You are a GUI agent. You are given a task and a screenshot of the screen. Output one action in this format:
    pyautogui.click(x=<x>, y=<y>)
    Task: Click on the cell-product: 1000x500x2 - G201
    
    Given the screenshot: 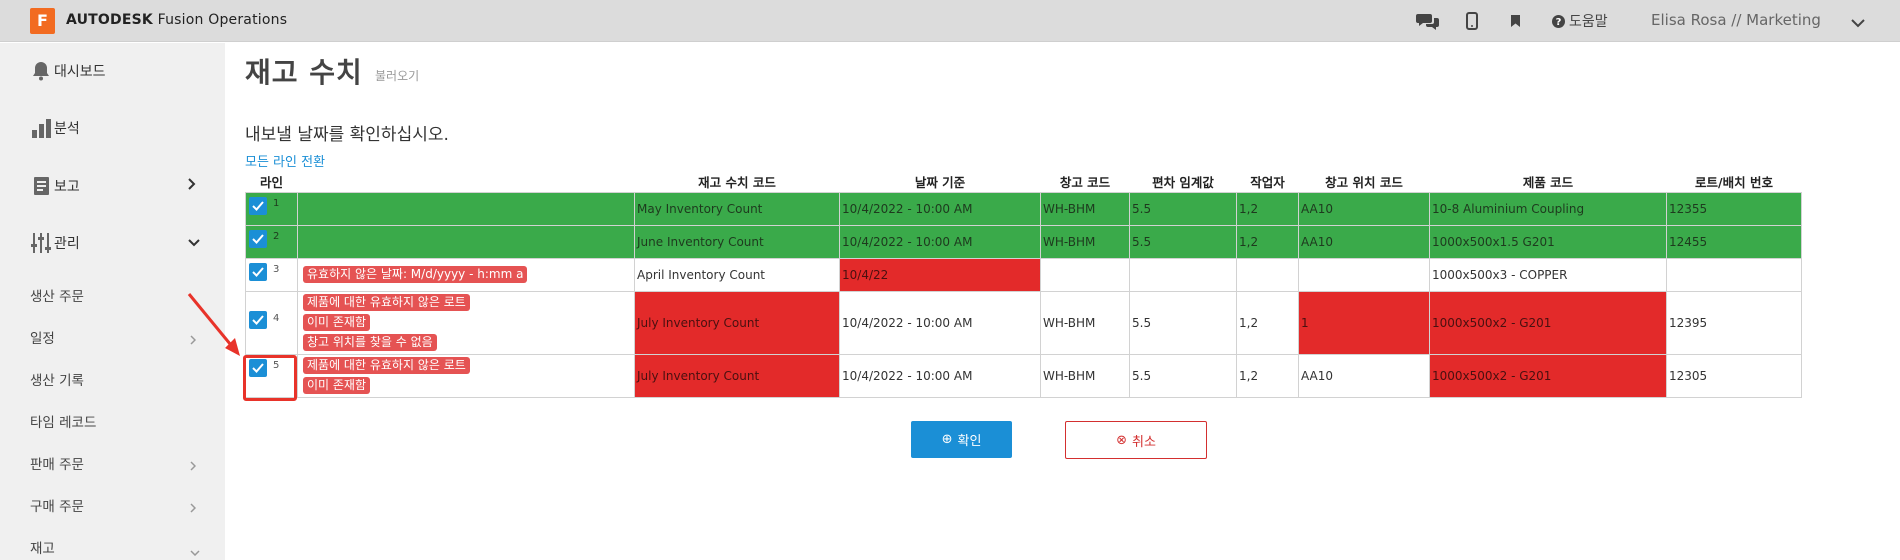 What is the action you would take?
    pyautogui.click(x=1548, y=375)
    